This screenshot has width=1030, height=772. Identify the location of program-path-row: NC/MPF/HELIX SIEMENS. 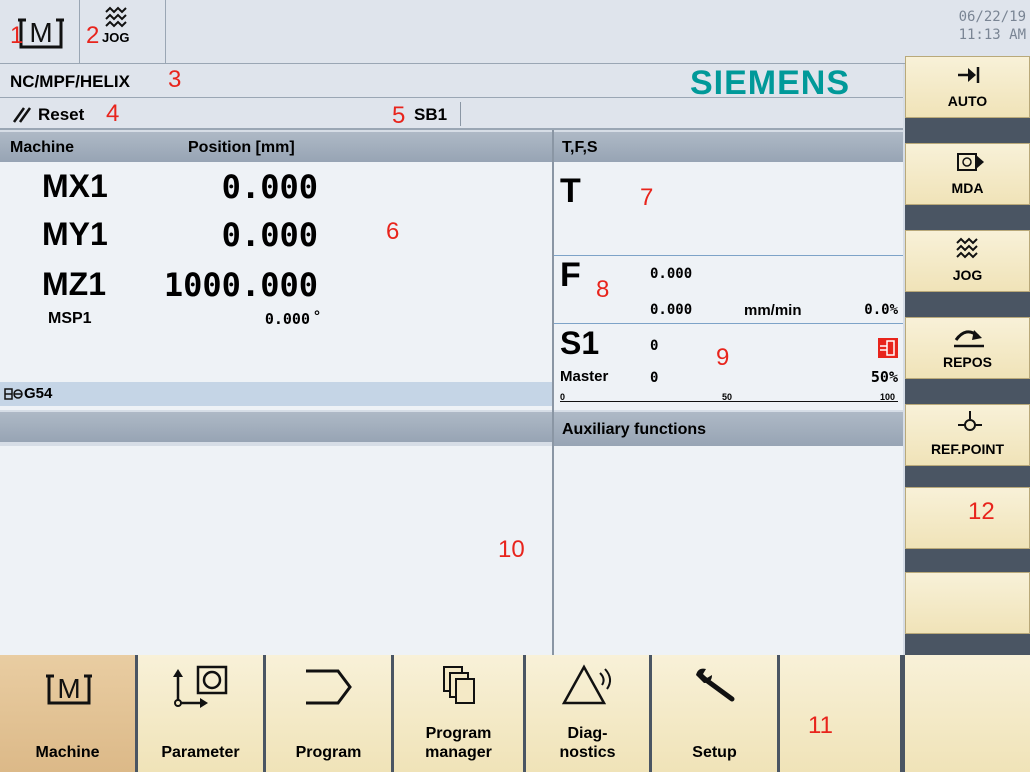
(451, 83).